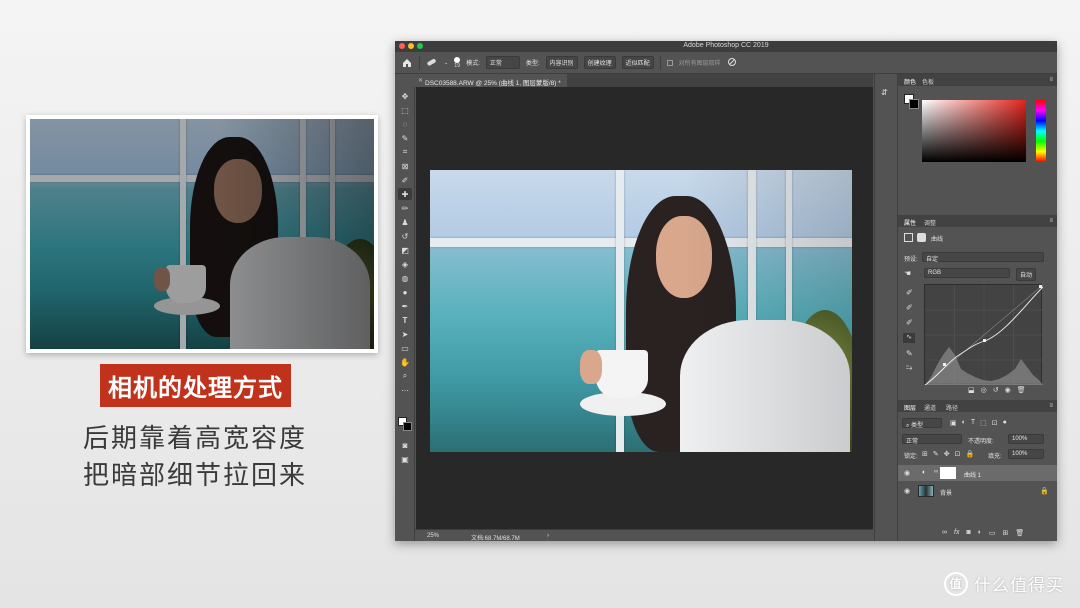 Image resolution: width=1080 pixels, height=608 pixels. Describe the element at coordinates (405, 376) in the screenshot. I see `zoom-tool-icon: ⌕` at that location.